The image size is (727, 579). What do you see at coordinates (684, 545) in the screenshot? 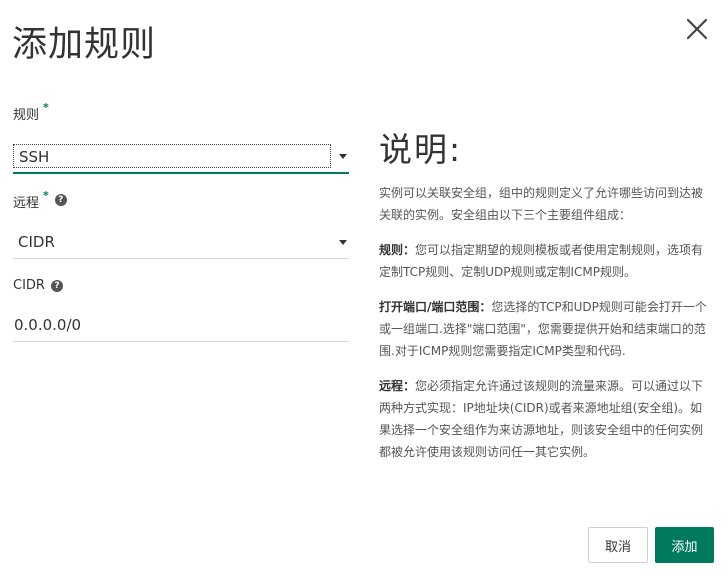
I see `add-button: 添加` at bounding box center [684, 545].